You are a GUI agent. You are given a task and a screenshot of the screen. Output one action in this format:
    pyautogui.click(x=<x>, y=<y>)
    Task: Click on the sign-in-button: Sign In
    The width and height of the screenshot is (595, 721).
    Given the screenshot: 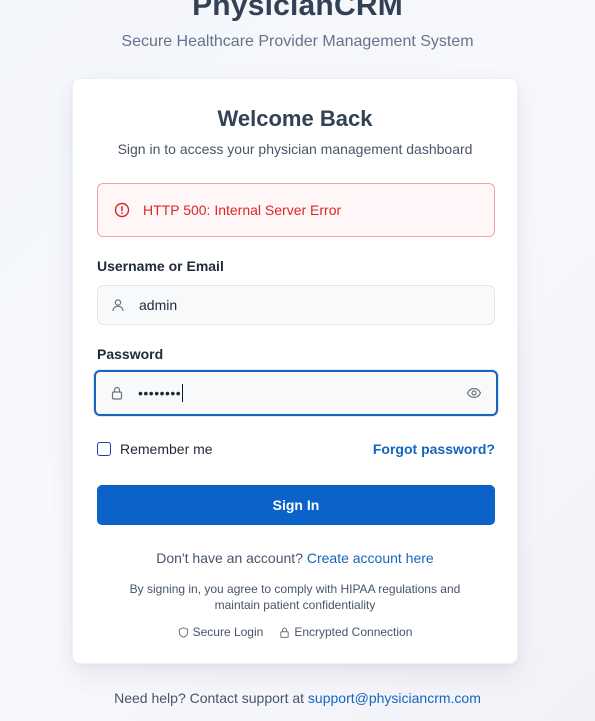 What is the action you would take?
    pyautogui.click(x=296, y=505)
    